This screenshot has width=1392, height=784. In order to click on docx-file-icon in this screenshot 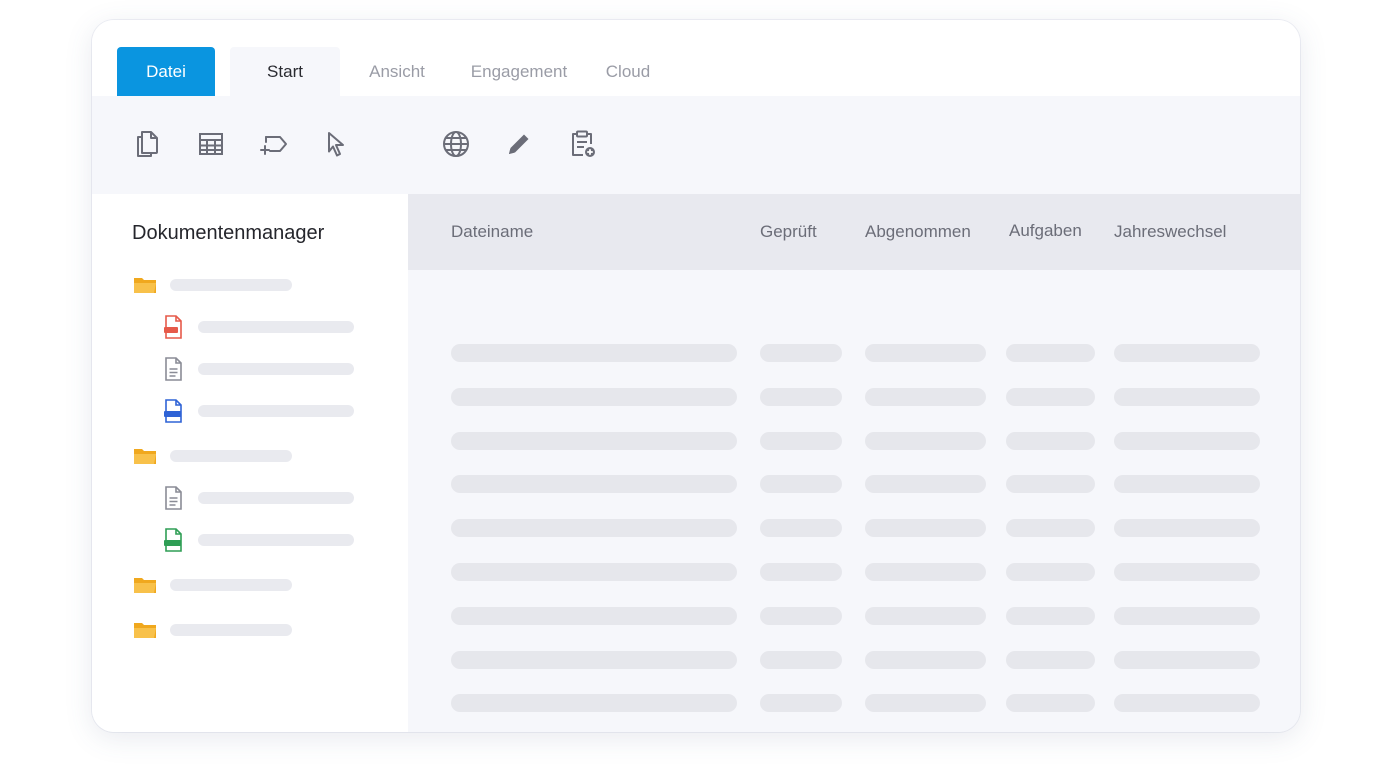, I will do `click(173, 411)`.